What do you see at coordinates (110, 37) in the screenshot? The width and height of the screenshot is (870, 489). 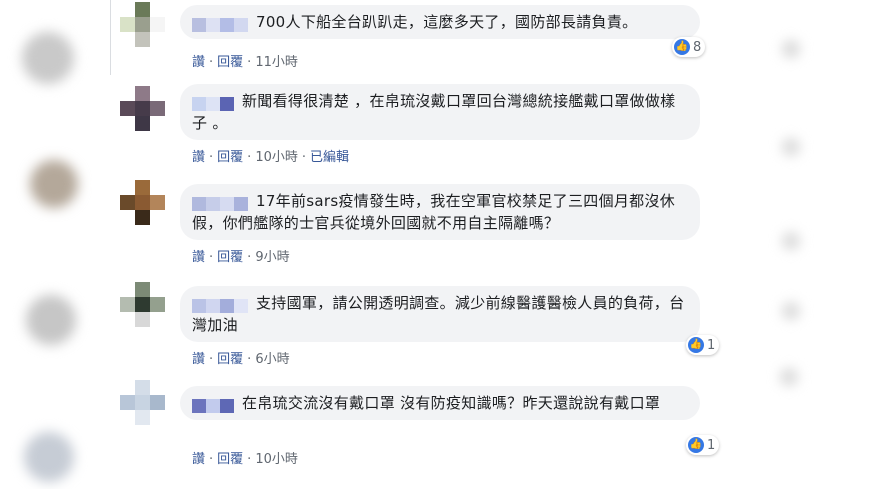 I see `thread-line` at bounding box center [110, 37].